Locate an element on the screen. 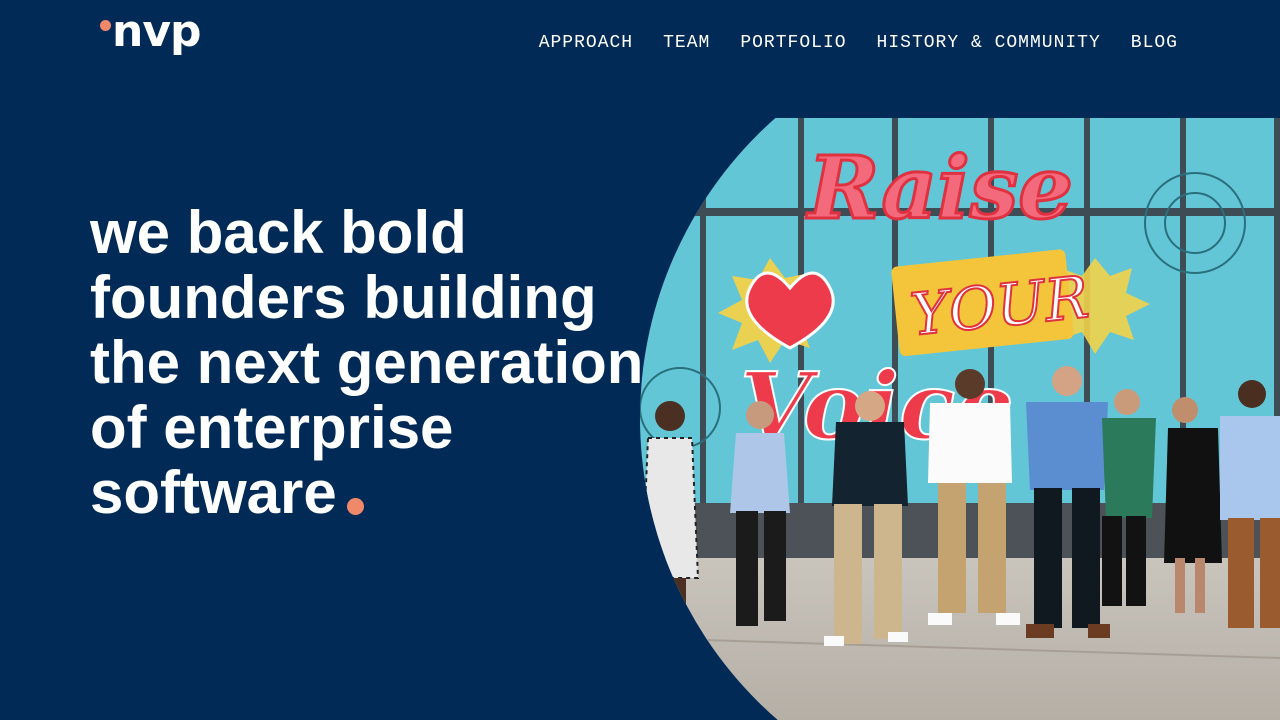 The image size is (1280, 720). headline-line-3: the next generation is located at coordinates (367, 362).